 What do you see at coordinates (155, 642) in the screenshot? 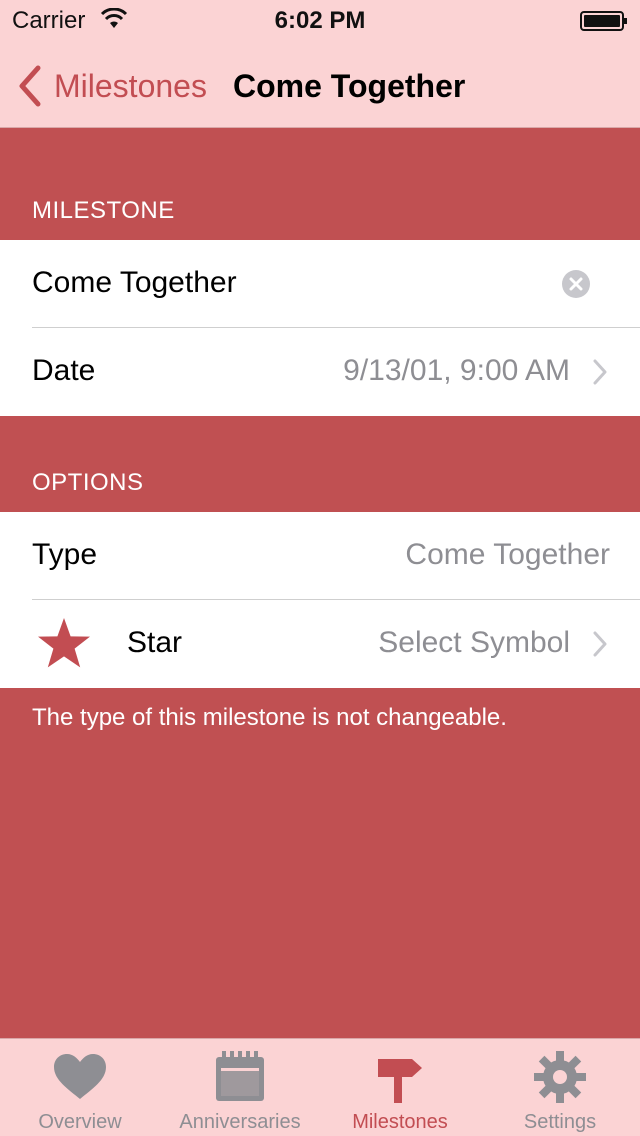
I see `symbol-label: Star` at bounding box center [155, 642].